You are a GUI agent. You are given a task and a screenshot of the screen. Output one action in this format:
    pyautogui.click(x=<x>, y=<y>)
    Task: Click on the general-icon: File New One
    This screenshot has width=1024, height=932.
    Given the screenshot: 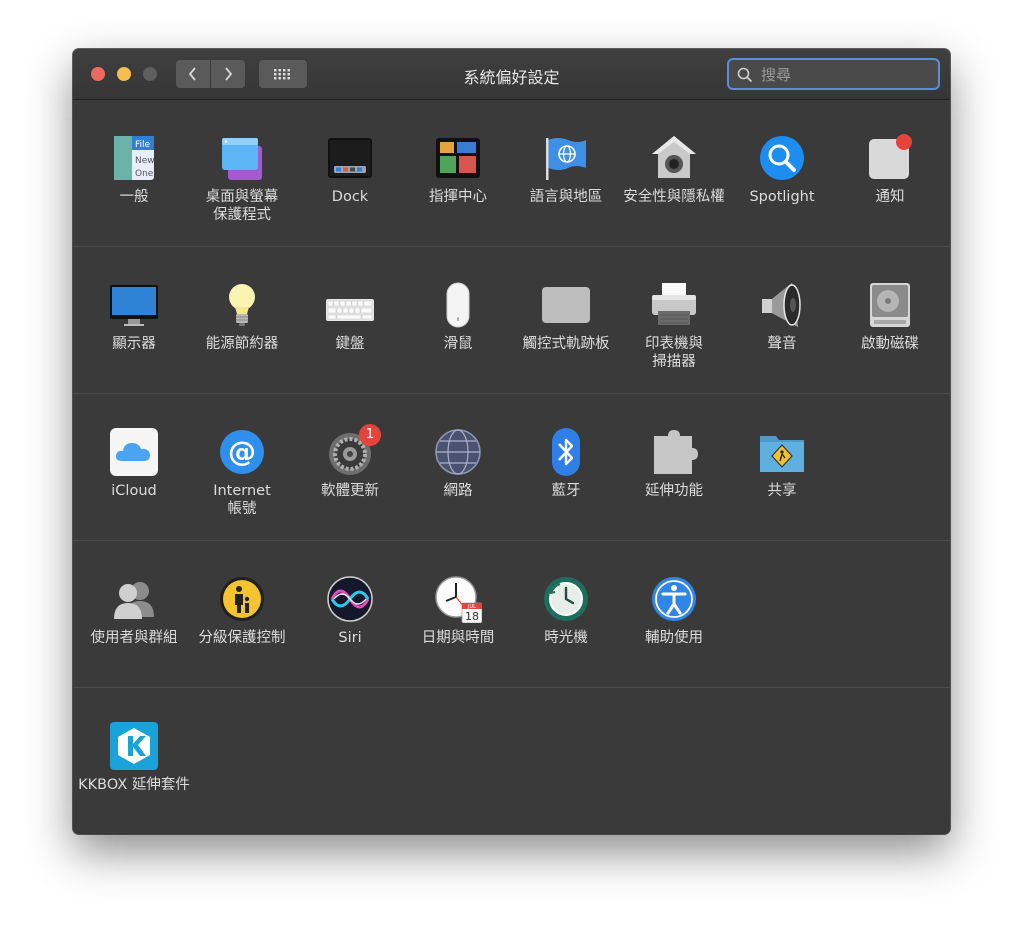 What is the action you would take?
    pyautogui.click(x=134, y=158)
    